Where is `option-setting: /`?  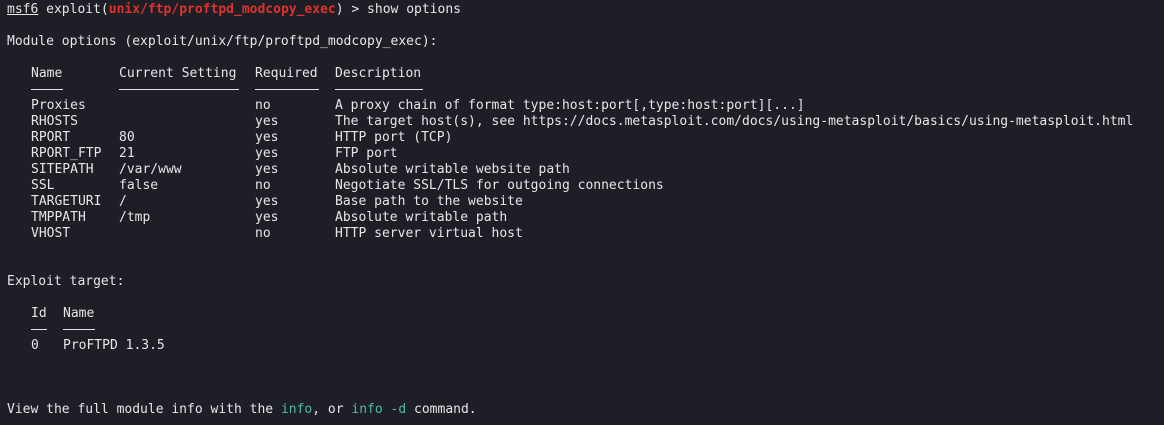
option-setting: / is located at coordinates (123, 201).